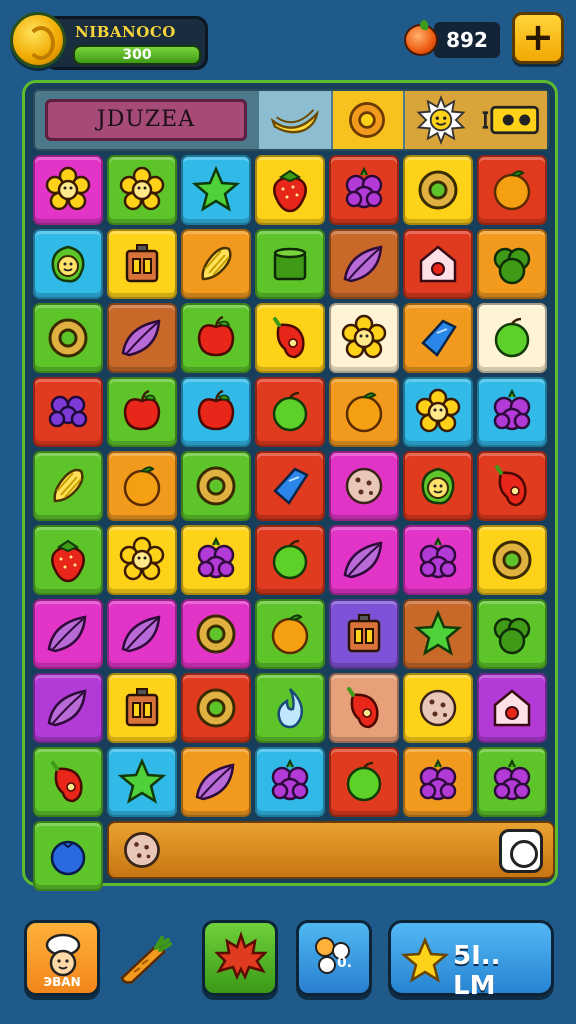  I want to click on box-icon, so click(142, 263).